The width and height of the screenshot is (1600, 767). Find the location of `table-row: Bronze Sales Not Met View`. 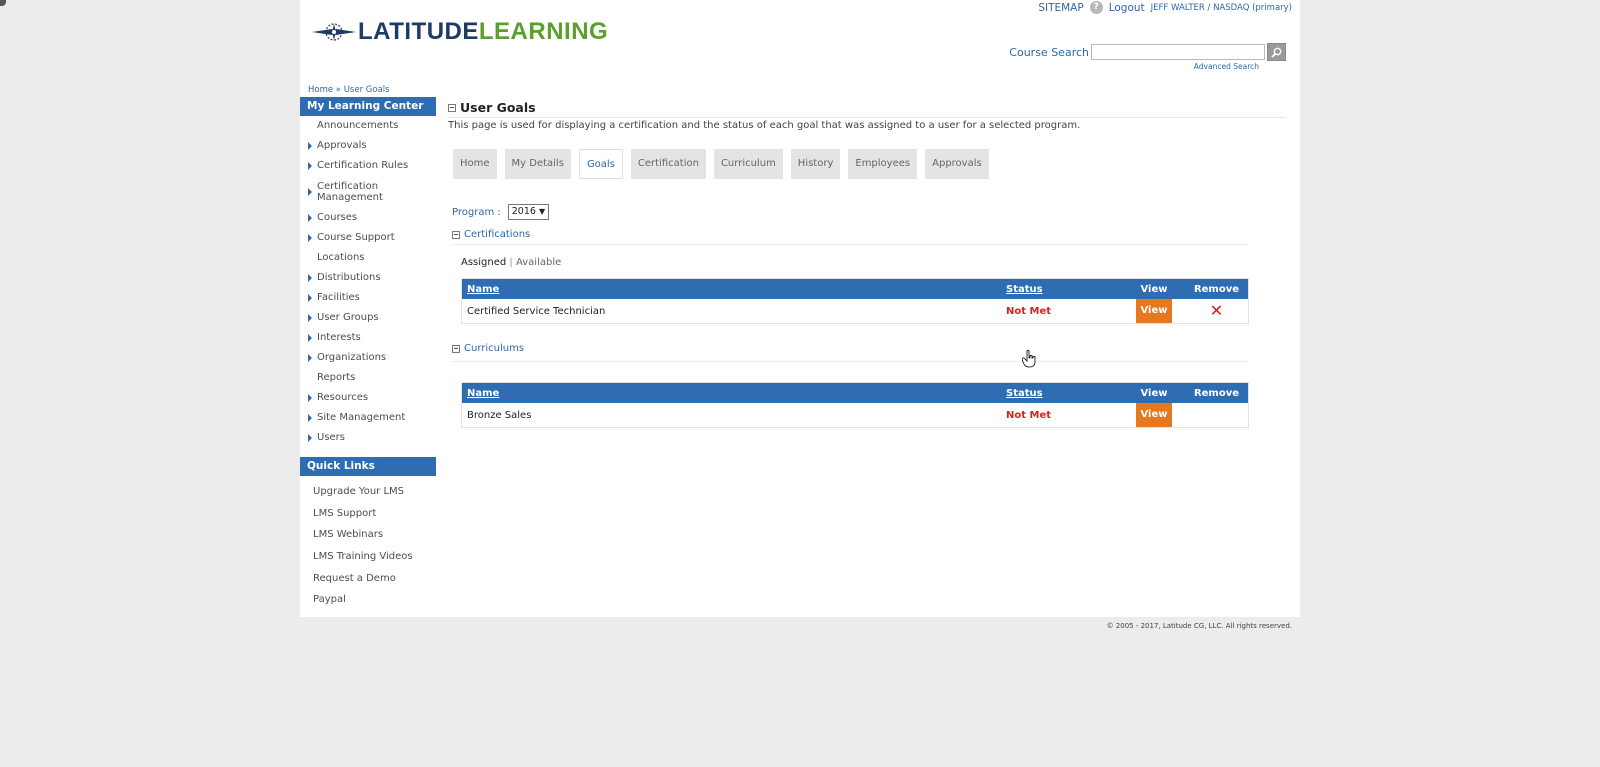

table-row: Bronze Sales Not Met View is located at coordinates (855, 415).